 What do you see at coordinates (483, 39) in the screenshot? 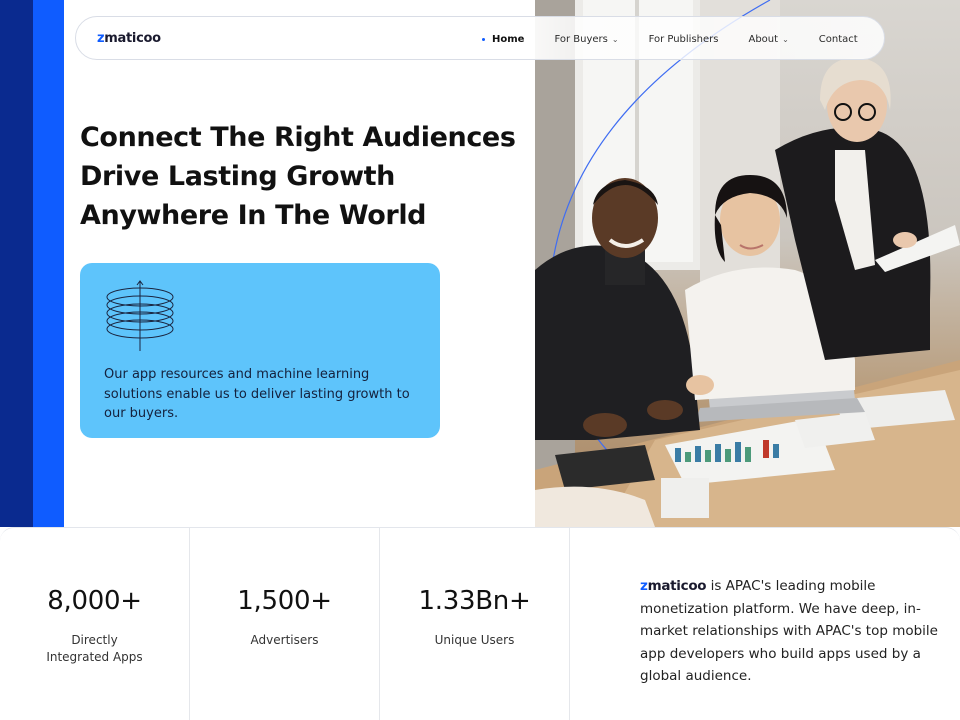
I see `active-dot-icon` at bounding box center [483, 39].